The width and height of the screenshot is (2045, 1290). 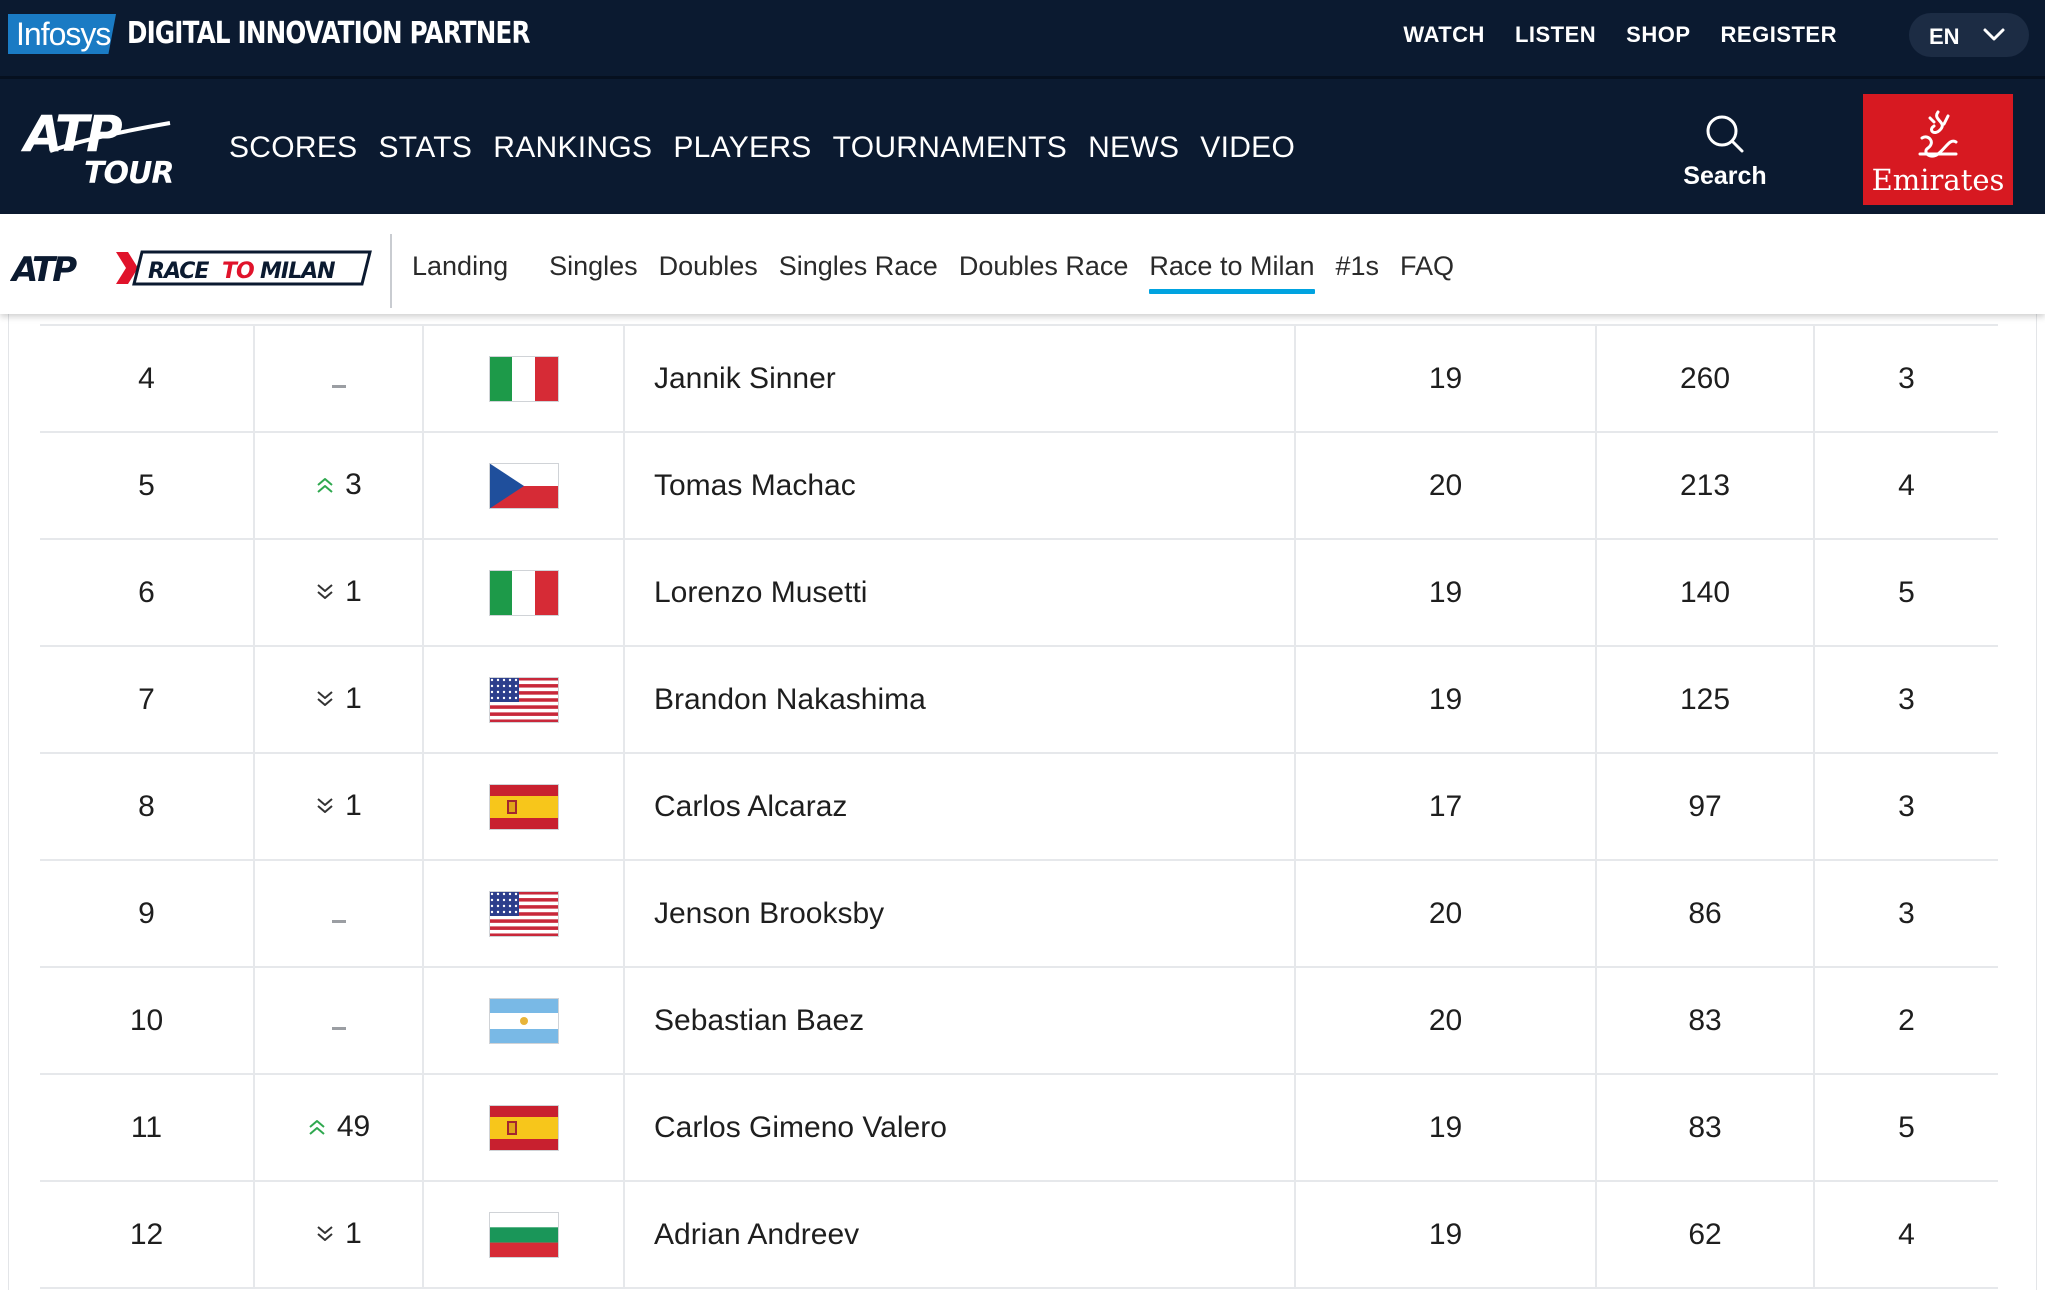 I want to click on points-cell: 86, so click(x=1704, y=914).